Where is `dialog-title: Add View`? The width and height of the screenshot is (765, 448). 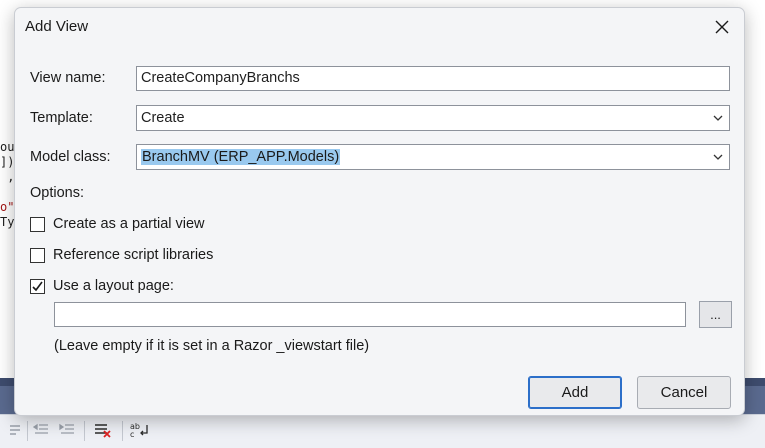 dialog-title: Add View is located at coordinates (57, 26).